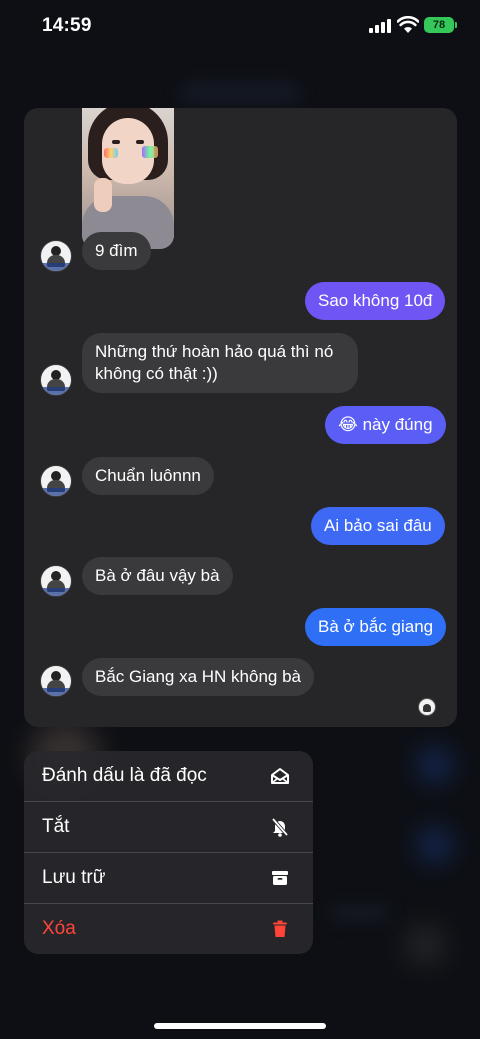 The image size is (480, 1039). What do you see at coordinates (148, 476) in the screenshot?
I see `message-bubble-incoming: Chuẩn luônnn` at bounding box center [148, 476].